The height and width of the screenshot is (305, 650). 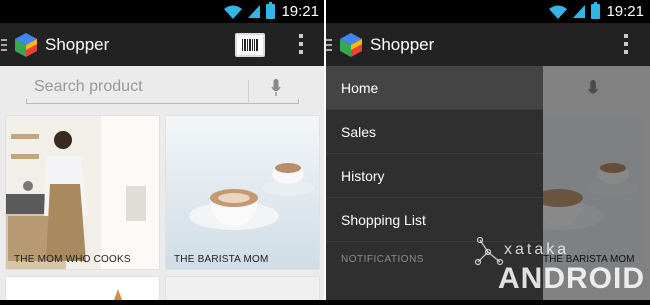 What do you see at coordinates (571, 278) in the screenshot?
I see `watermark-bottom-text: ANDROID` at bounding box center [571, 278].